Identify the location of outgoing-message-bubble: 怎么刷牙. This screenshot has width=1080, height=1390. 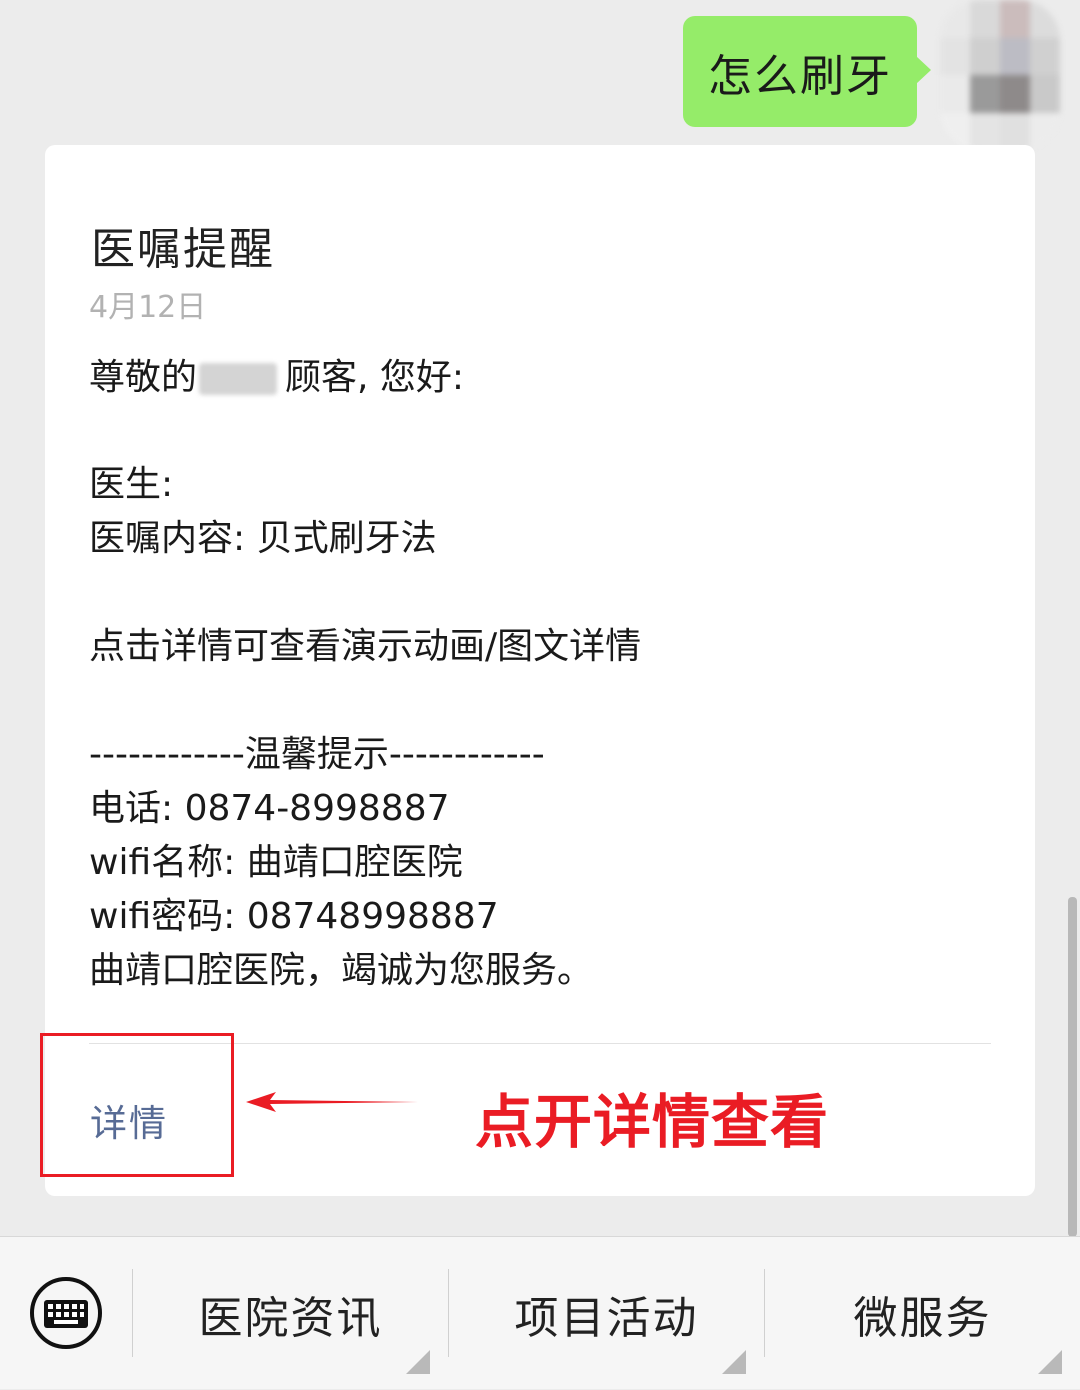
(807, 71).